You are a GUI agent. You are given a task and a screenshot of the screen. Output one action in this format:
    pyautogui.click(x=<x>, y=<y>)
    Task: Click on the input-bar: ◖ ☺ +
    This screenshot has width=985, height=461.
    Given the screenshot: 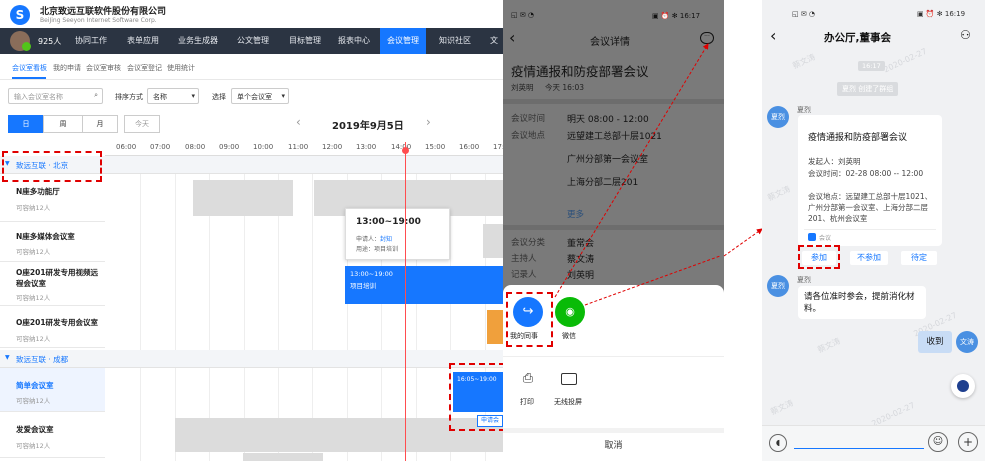 What is the action you would take?
    pyautogui.click(x=873, y=443)
    